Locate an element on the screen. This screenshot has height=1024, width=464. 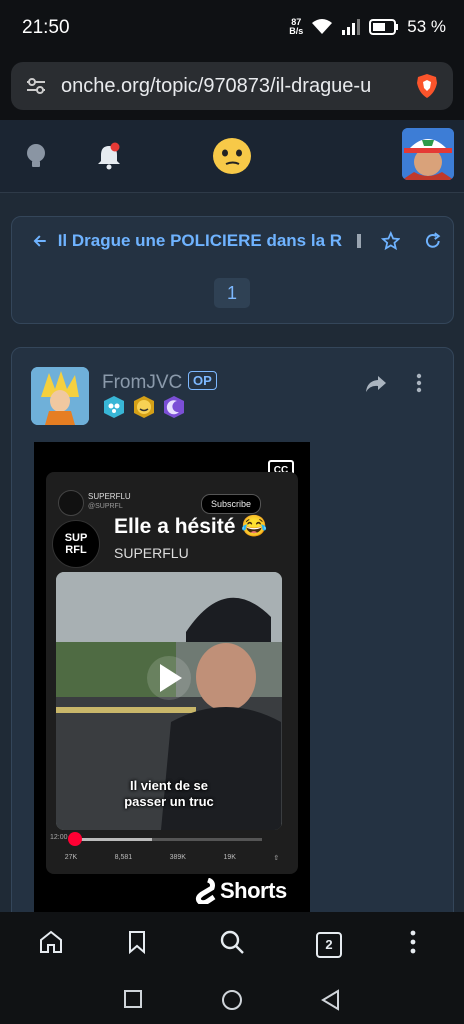
refresh-icon is located at coordinates (433, 241).